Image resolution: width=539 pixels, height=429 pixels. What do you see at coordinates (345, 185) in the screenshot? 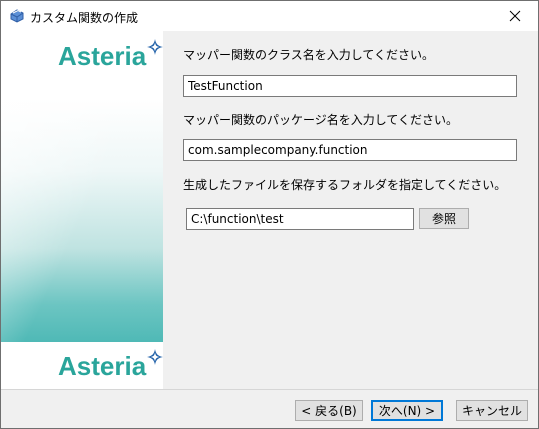
I see `folder-label: 生成したファイルを保存するフォルダを指定してください。` at bounding box center [345, 185].